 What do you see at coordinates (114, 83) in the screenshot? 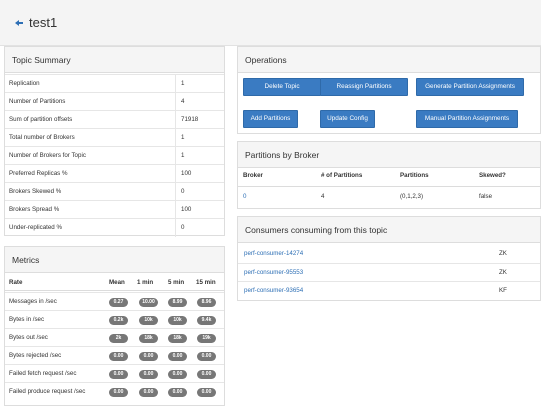
I see `summary-row: Replication 1` at bounding box center [114, 83].